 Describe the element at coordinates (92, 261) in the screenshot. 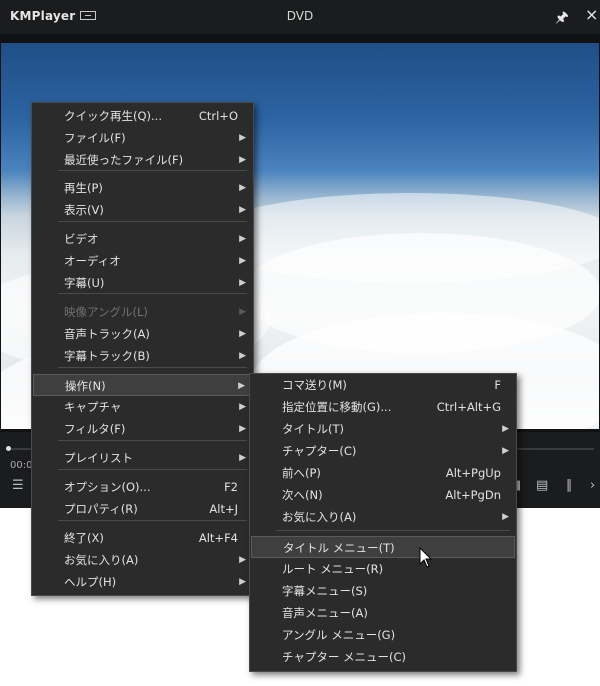

I see `main-menu-item-label: オーディオ` at that location.